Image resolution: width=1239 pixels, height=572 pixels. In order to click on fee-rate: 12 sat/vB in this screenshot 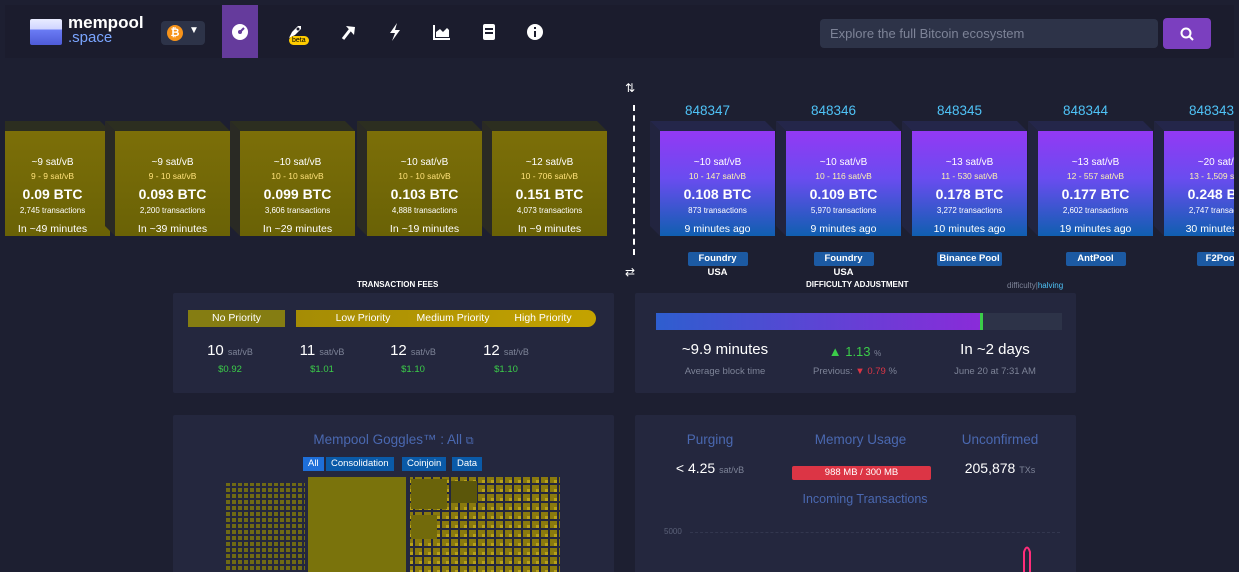, I will do `click(506, 350)`.